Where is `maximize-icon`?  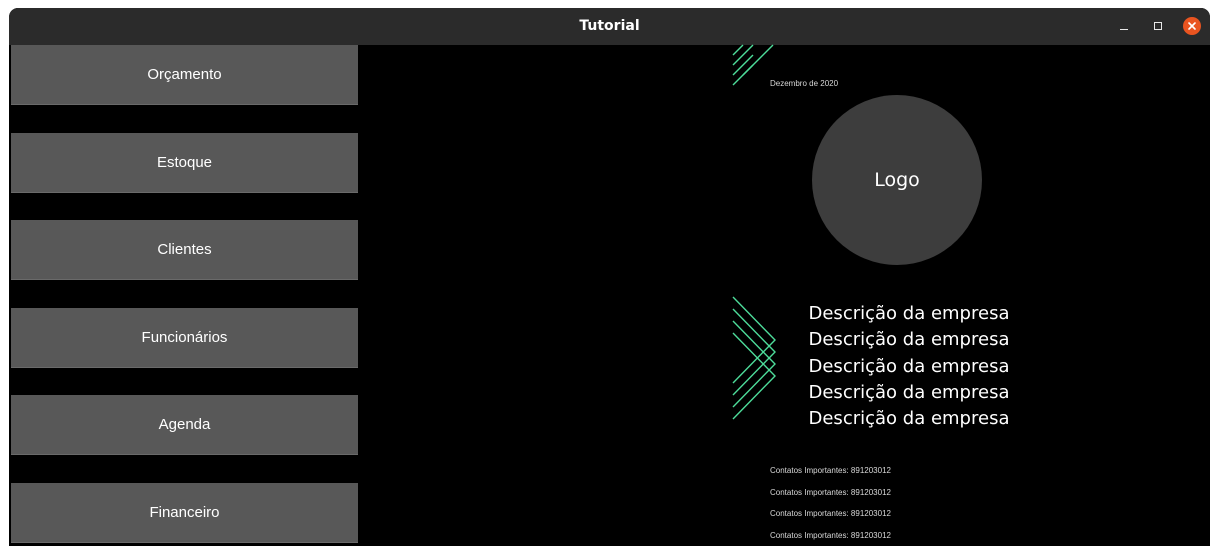
maximize-icon is located at coordinates (1158, 26).